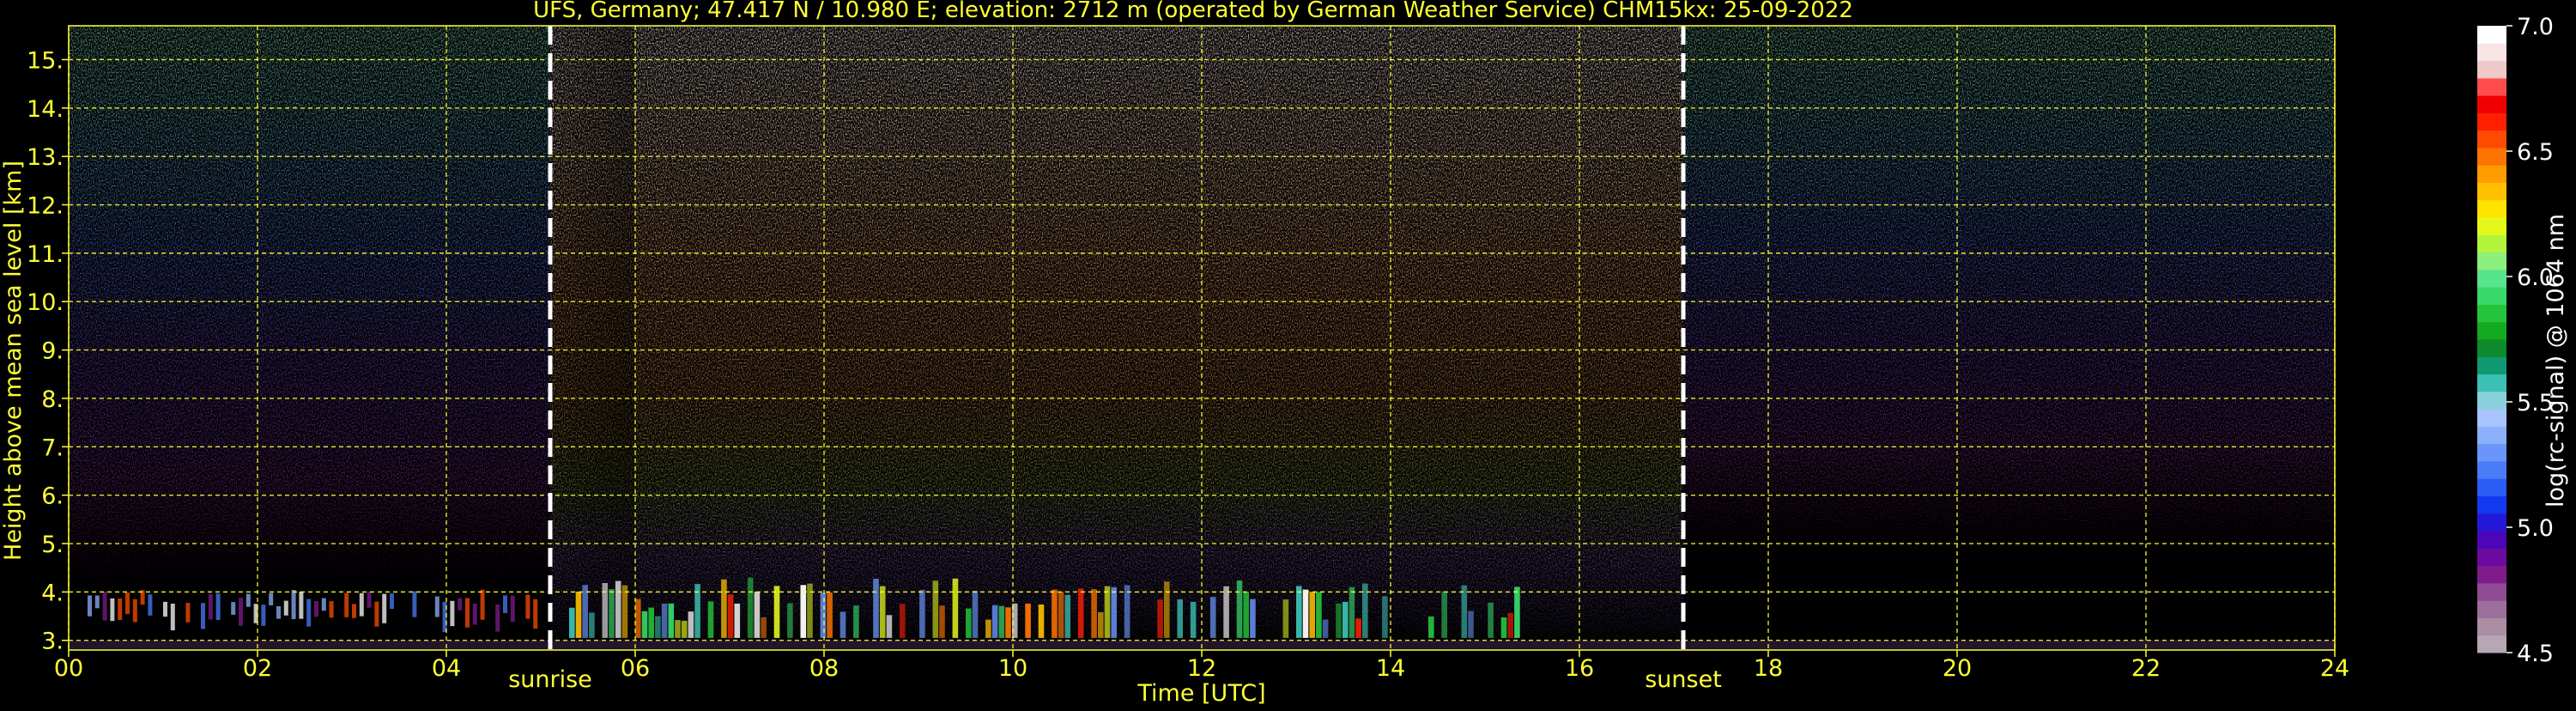 The image size is (2576, 711). What do you see at coordinates (550, 679) in the screenshot?
I see `sunrise-label: sunrise` at bounding box center [550, 679].